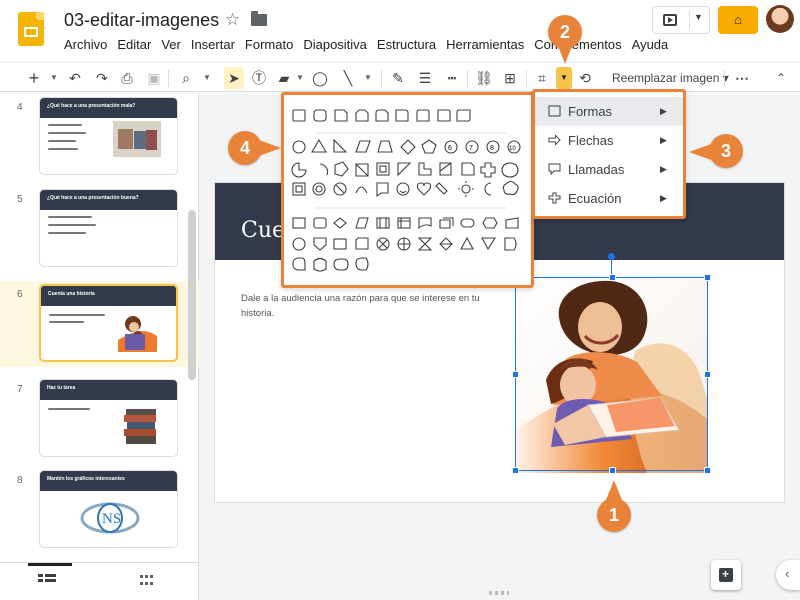 The height and width of the screenshot is (600, 800). Describe the element at coordinates (271, 46) in the screenshot. I see `menu-formato: Formato` at that location.